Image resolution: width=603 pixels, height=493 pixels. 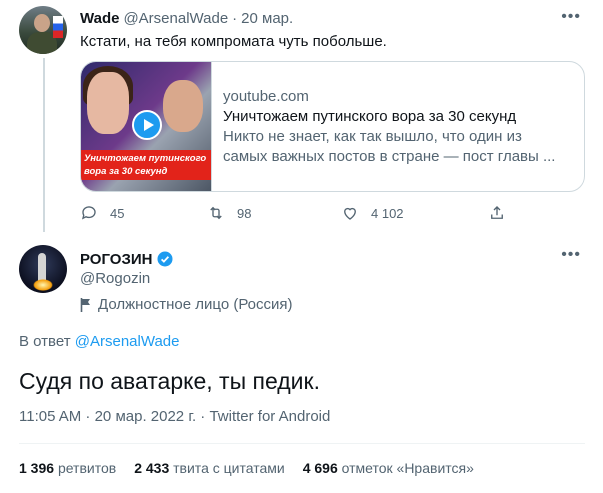 I want to click on video-thumbnail: Уничтожаем путинского вора за 30 секунд, so click(x=146, y=126).